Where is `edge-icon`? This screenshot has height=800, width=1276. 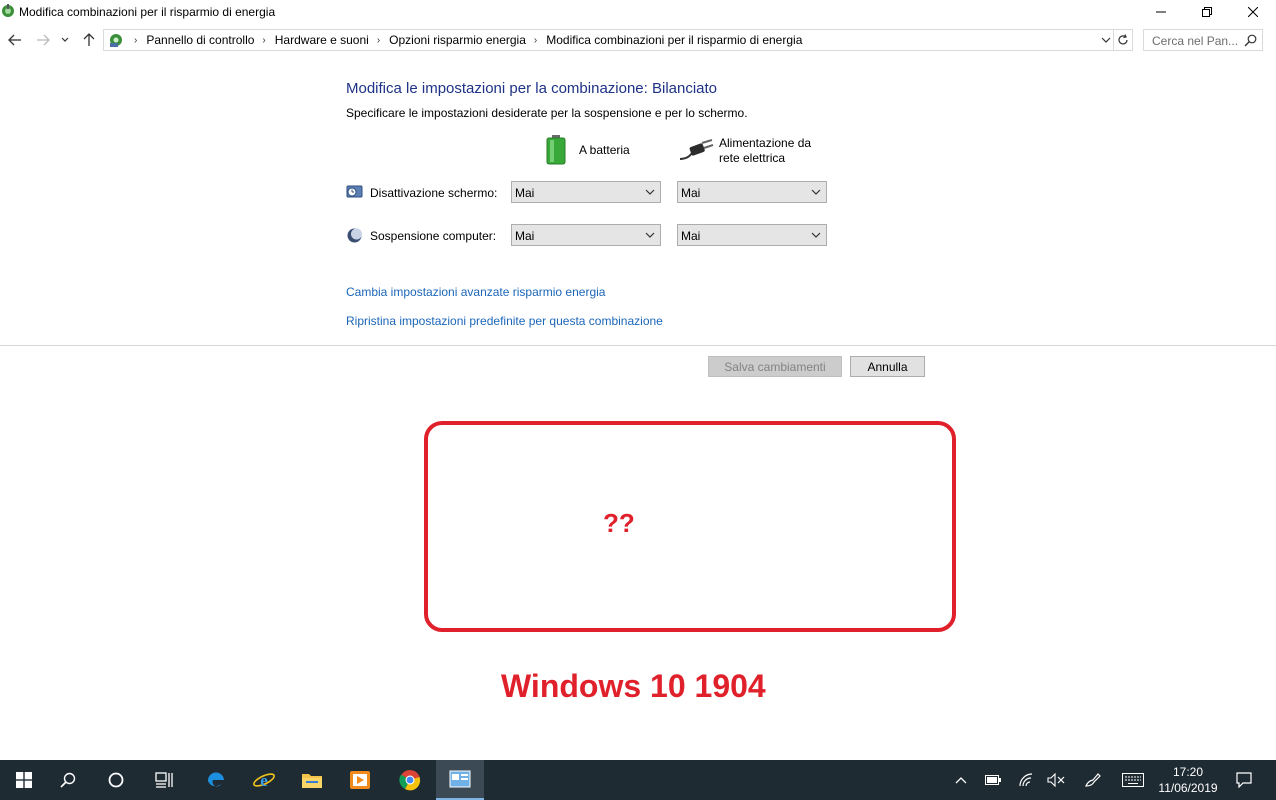 edge-icon is located at coordinates (215, 779).